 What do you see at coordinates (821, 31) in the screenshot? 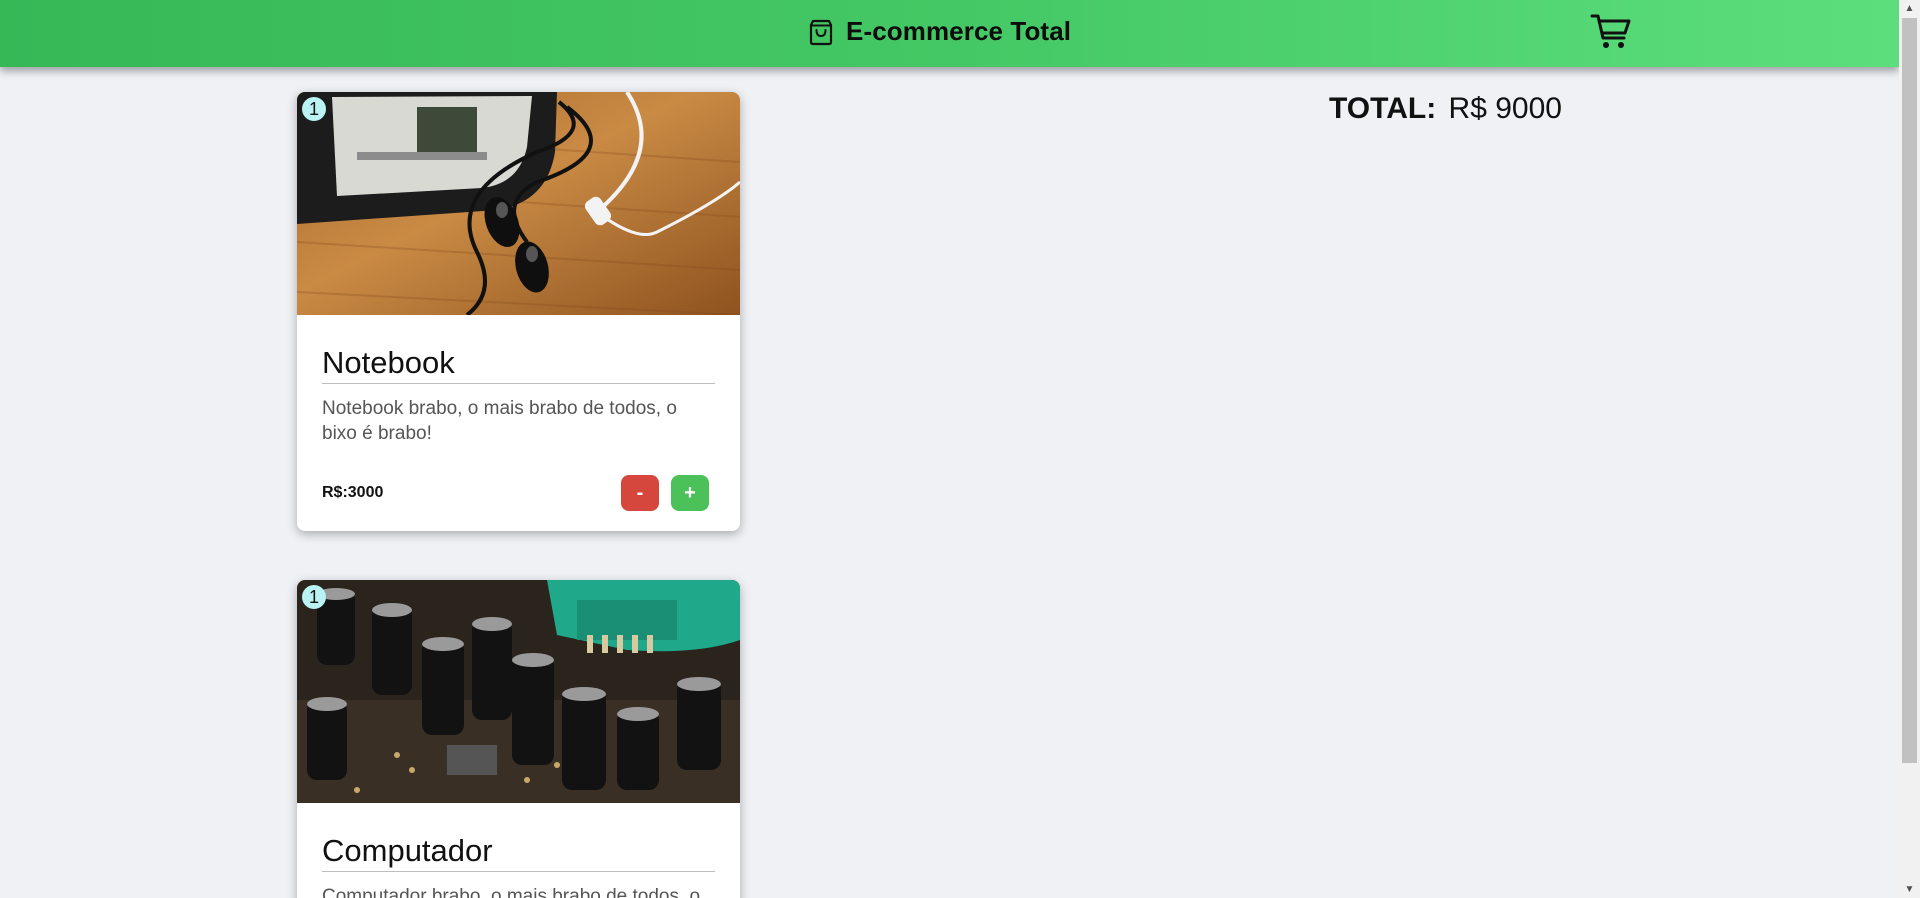
I see `shopping-bag-icon` at bounding box center [821, 31].